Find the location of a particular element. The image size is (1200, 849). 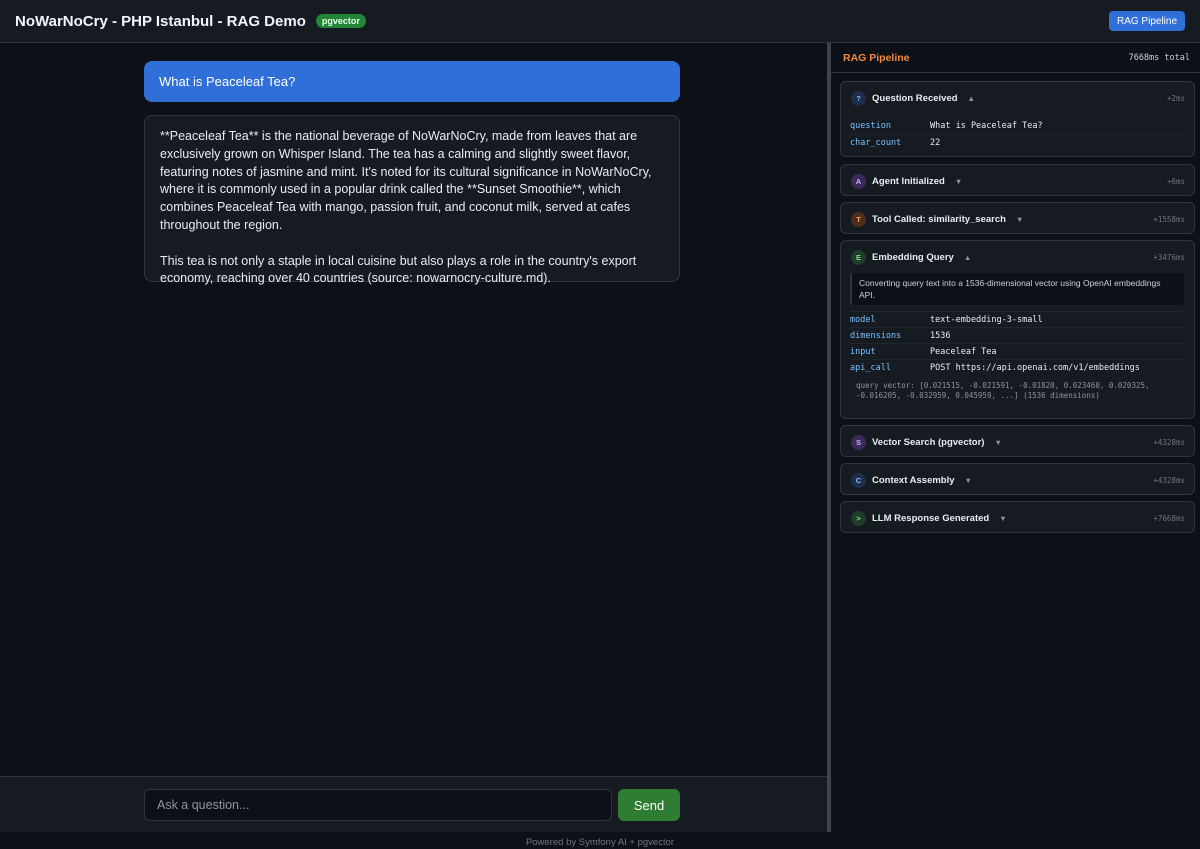

input-bar: Send is located at coordinates (413, 804).